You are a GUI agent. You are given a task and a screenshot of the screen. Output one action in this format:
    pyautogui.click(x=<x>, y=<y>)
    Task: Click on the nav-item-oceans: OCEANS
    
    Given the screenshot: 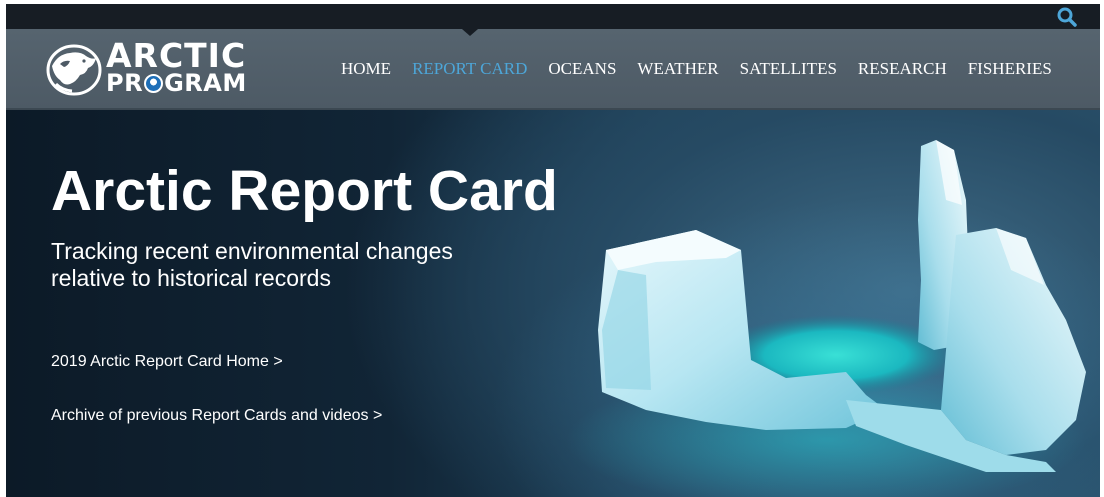 What is the action you would take?
    pyautogui.click(x=582, y=69)
    